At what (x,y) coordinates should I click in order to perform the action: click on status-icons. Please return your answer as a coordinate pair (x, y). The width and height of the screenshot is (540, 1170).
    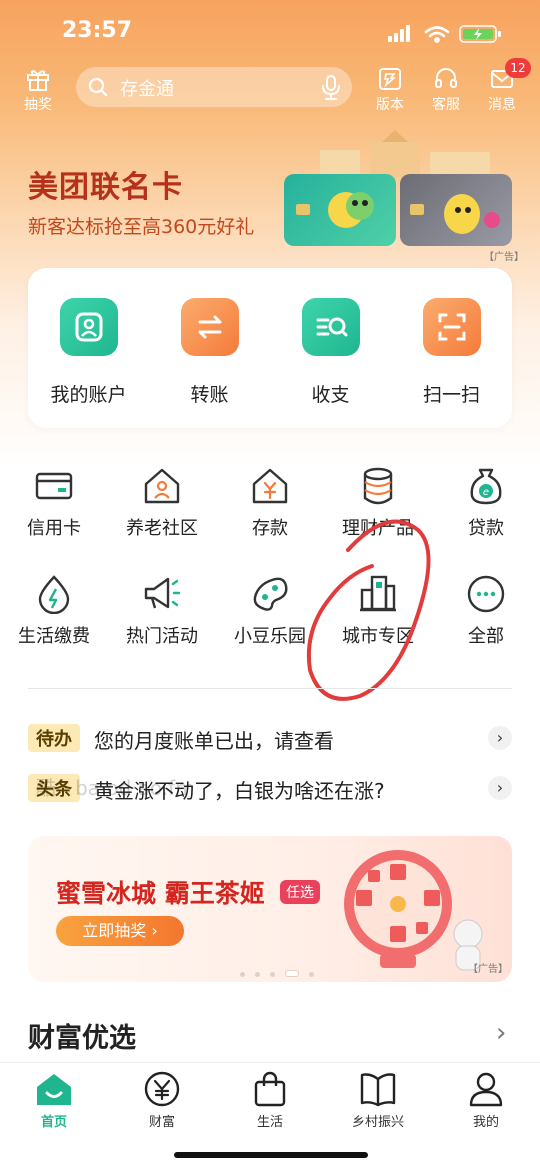
    Looking at the image, I should click on (450, 36).